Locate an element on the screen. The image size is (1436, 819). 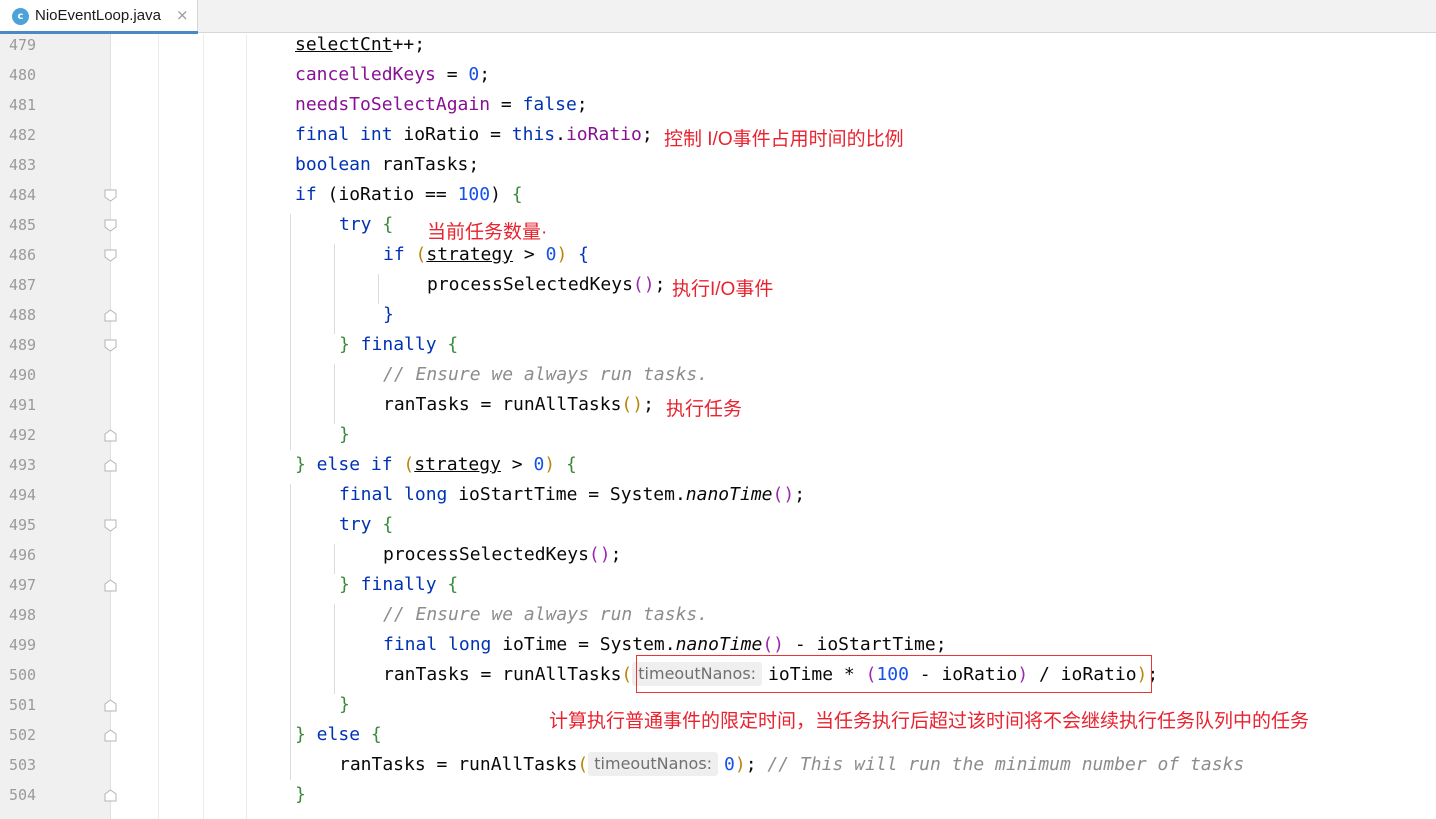
code-line-479: selectCnt++; is located at coordinates (360, 45).